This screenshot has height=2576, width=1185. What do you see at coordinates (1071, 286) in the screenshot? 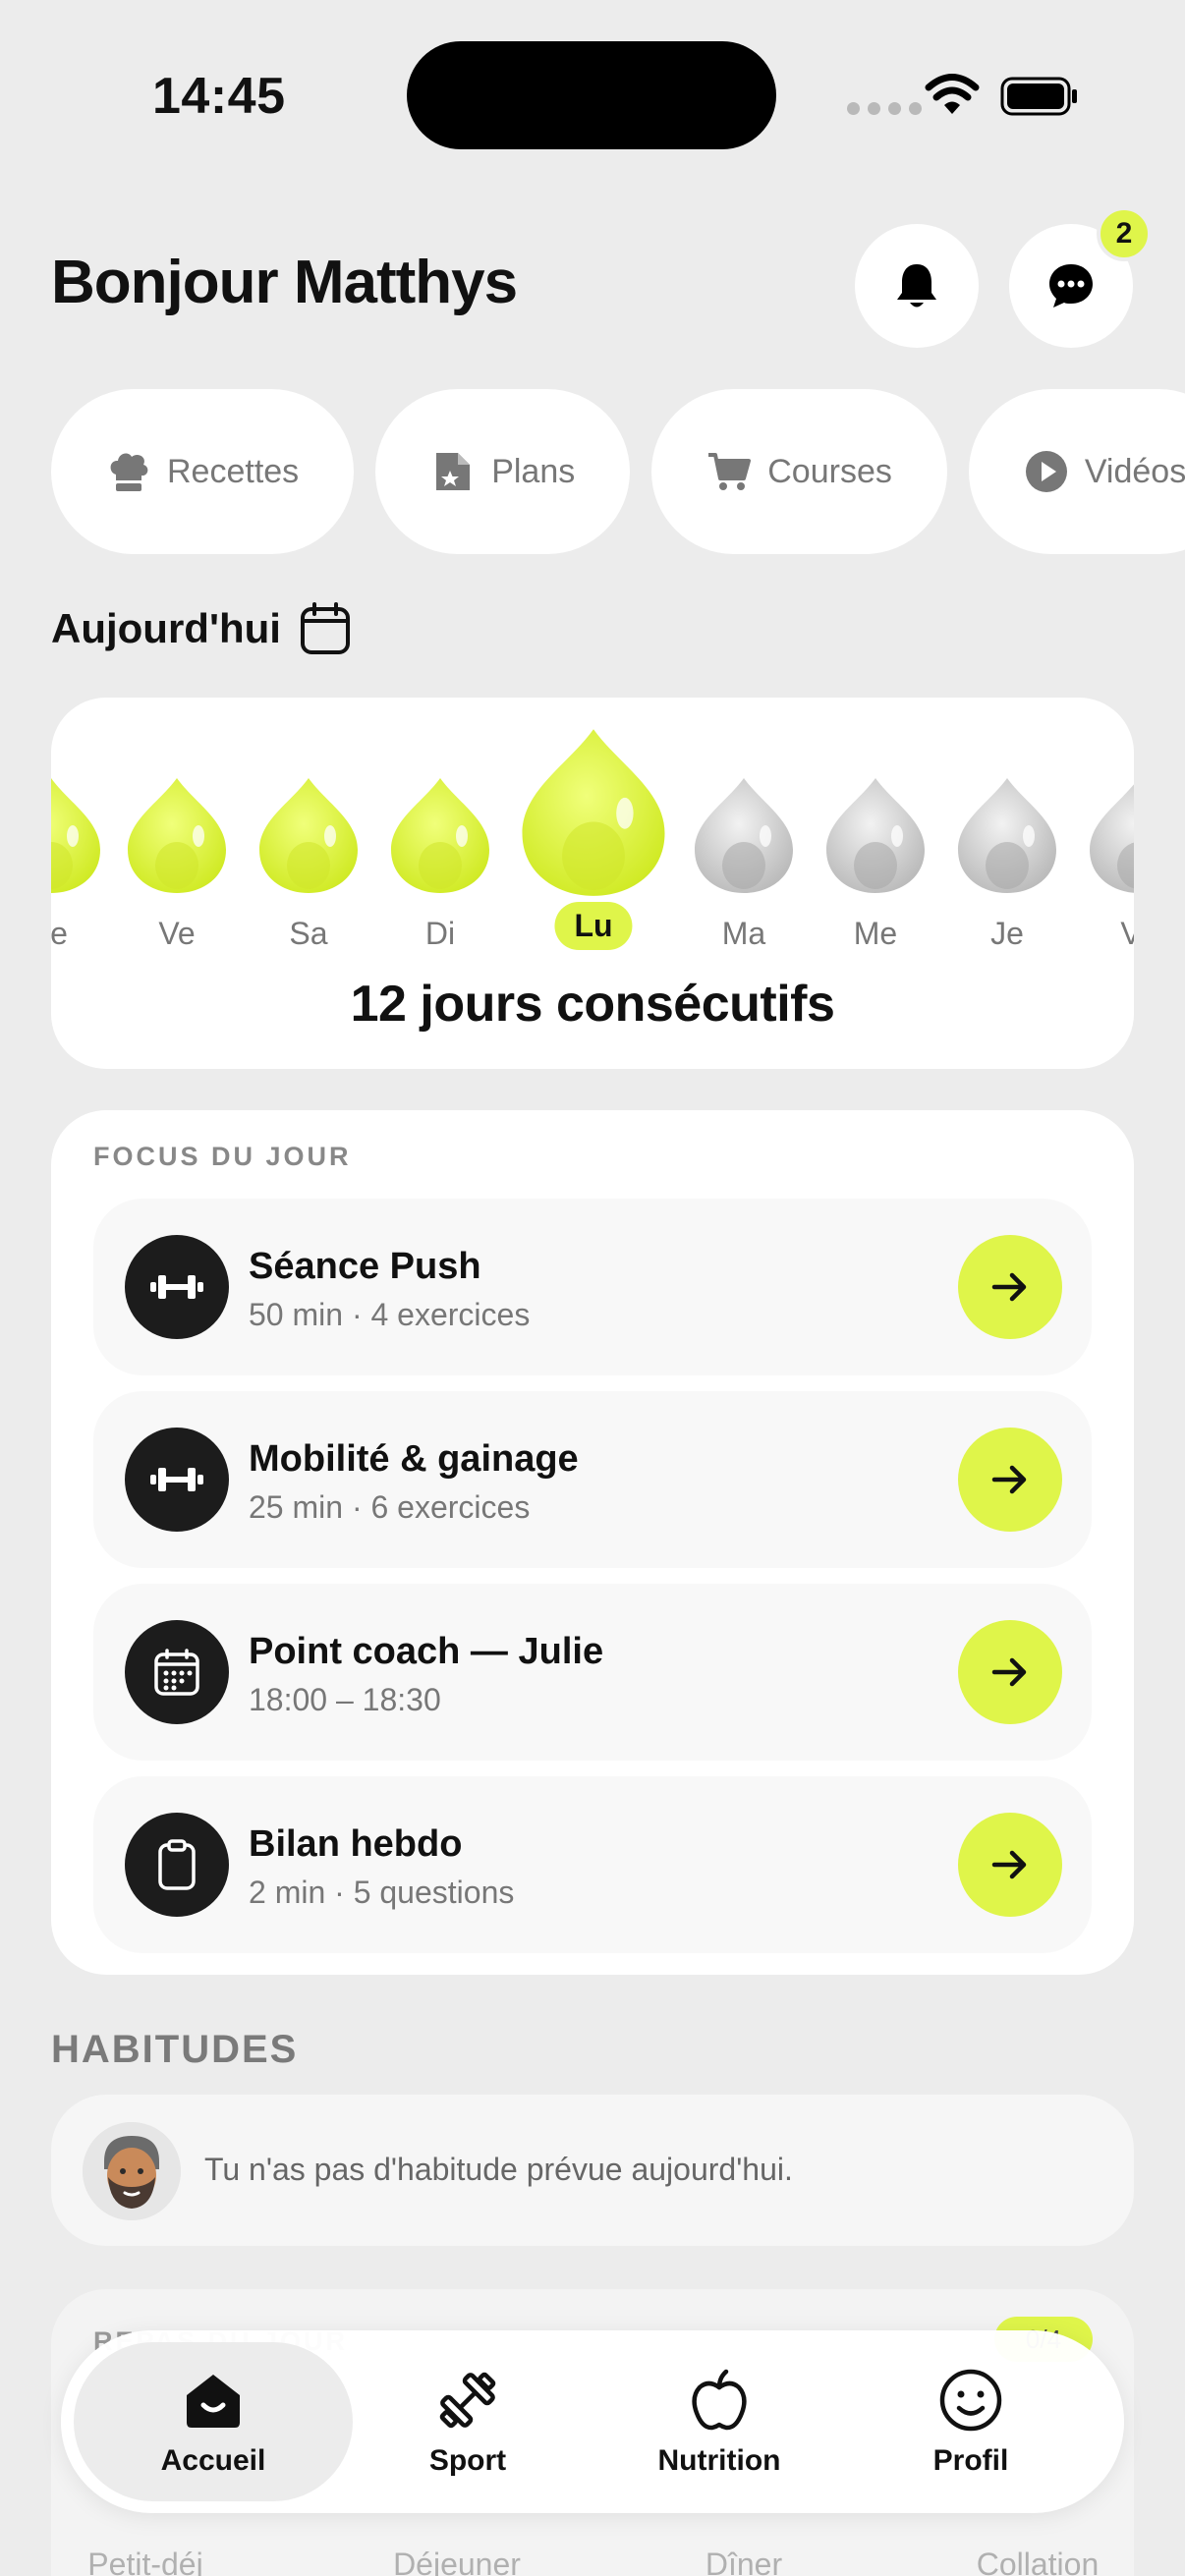
I see `chat-icon` at bounding box center [1071, 286].